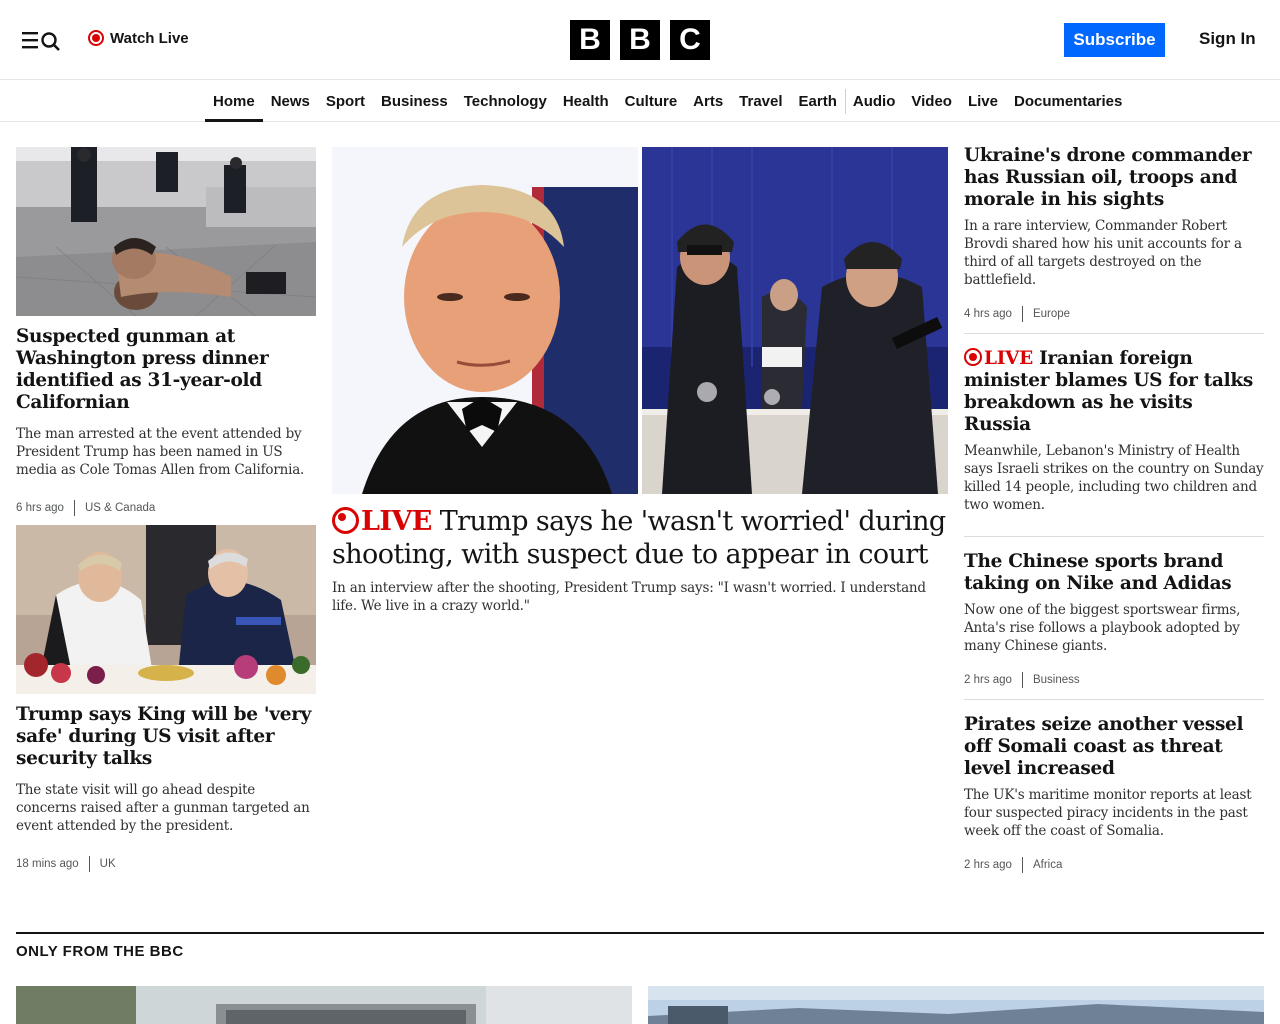  What do you see at coordinates (1227, 39) in the screenshot?
I see `sign-in-link: Sign In` at bounding box center [1227, 39].